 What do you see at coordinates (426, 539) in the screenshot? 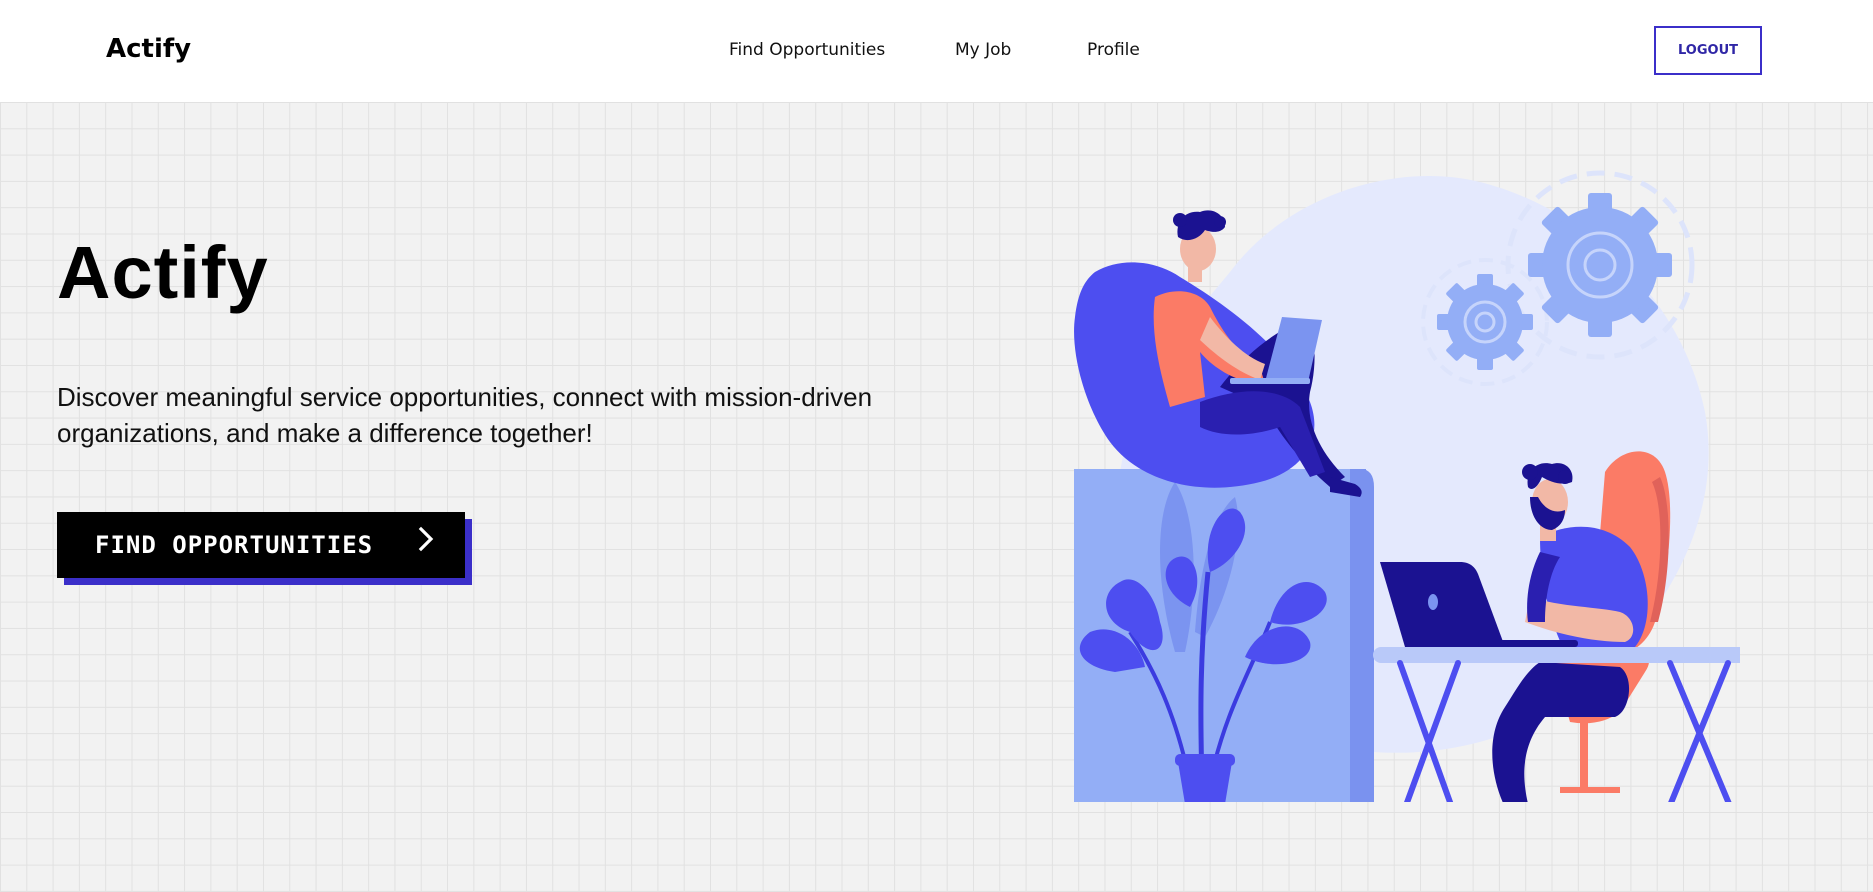
I see `chevron-right-icon` at bounding box center [426, 539].